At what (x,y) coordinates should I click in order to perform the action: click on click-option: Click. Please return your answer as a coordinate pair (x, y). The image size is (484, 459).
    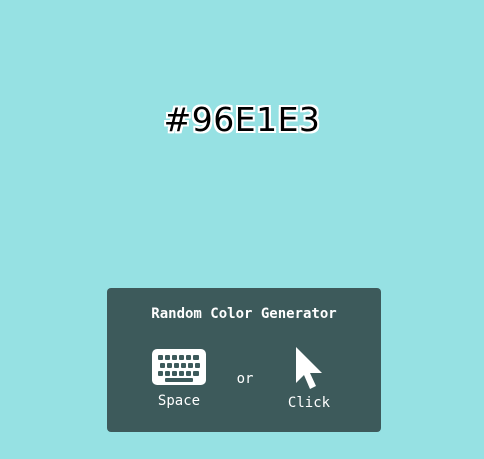
    Looking at the image, I should click on (309, 379).